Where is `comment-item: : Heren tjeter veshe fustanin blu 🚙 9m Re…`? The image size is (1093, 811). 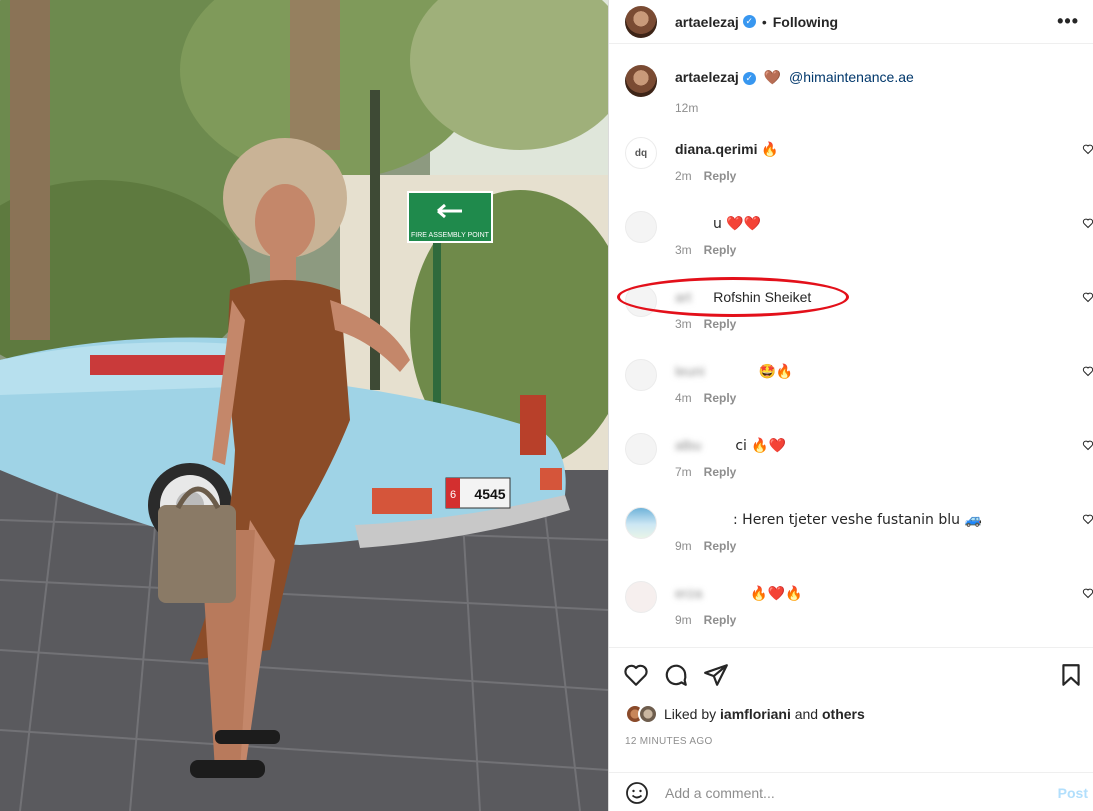
comment-item: : Heren tjeter veshe fustanin blu 🚙 9m Re… is located at coordinates (859, 537).